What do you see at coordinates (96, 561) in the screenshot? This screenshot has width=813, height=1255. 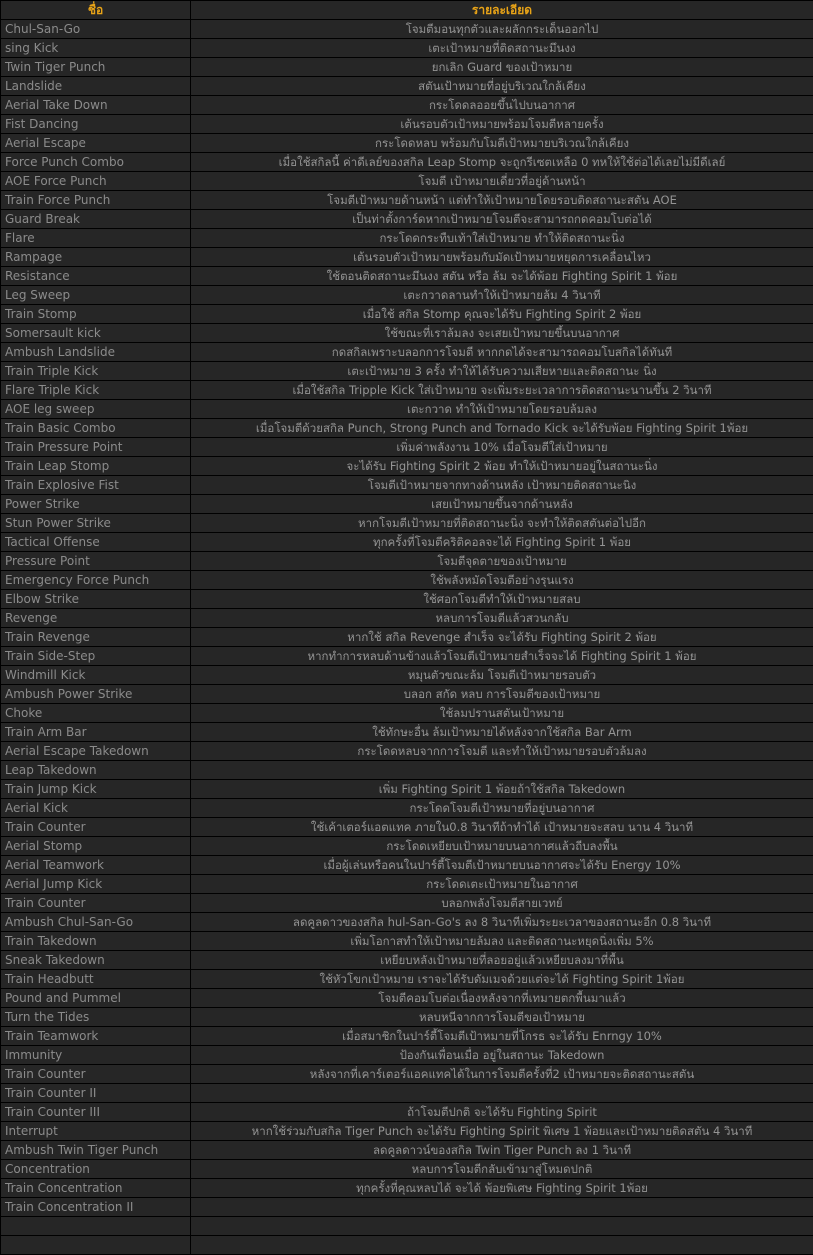 I see `cell-skill-name: Pressure Point` at bounding box center [96, 561].